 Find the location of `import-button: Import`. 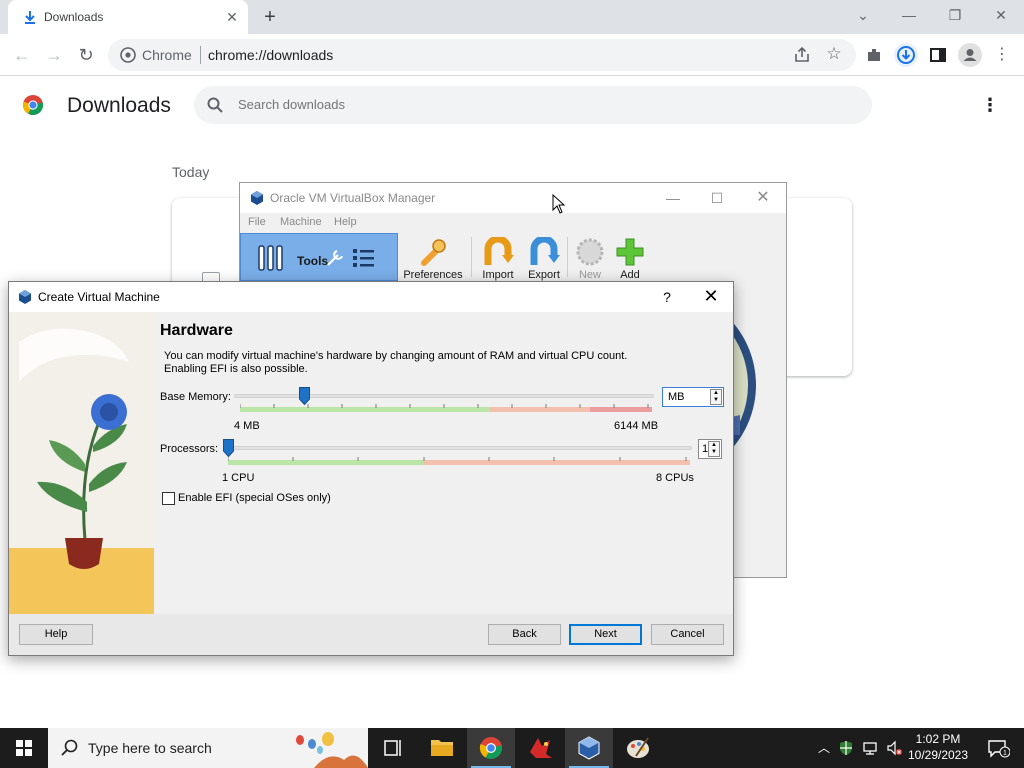

import-button: Import is located at coordinates (498, 258).